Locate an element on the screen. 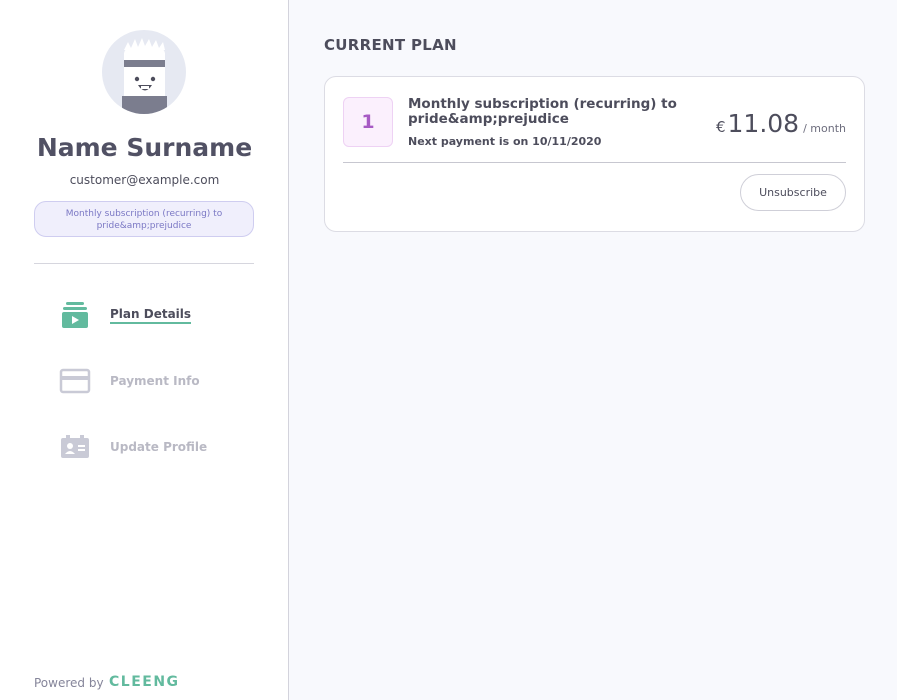 The width and height of the screenshot is (897, 700). powered-by-text: Powered by is located at coordinates (69, 682).